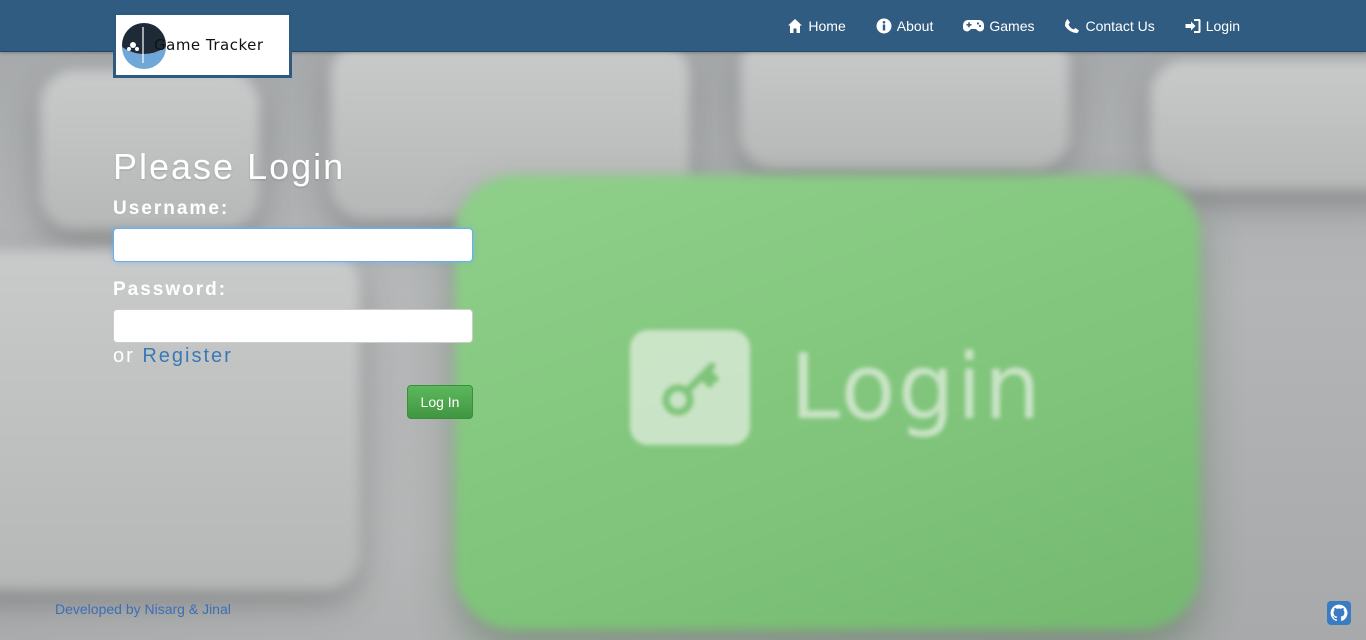 This screenshot has height=640, width=1366. I want to click on nav-login: Login, so click(1212, 26).